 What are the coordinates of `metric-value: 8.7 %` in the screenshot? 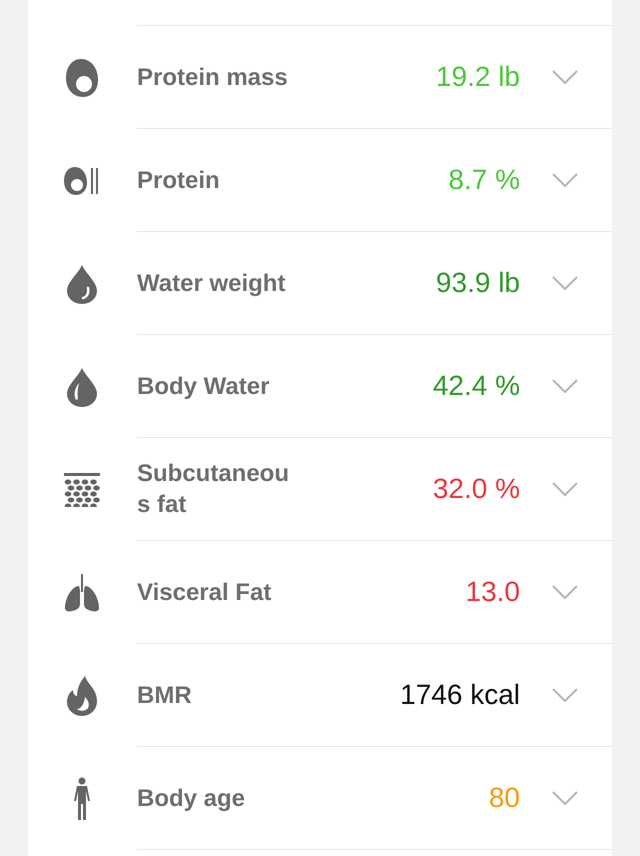 It's located at (484, 180).